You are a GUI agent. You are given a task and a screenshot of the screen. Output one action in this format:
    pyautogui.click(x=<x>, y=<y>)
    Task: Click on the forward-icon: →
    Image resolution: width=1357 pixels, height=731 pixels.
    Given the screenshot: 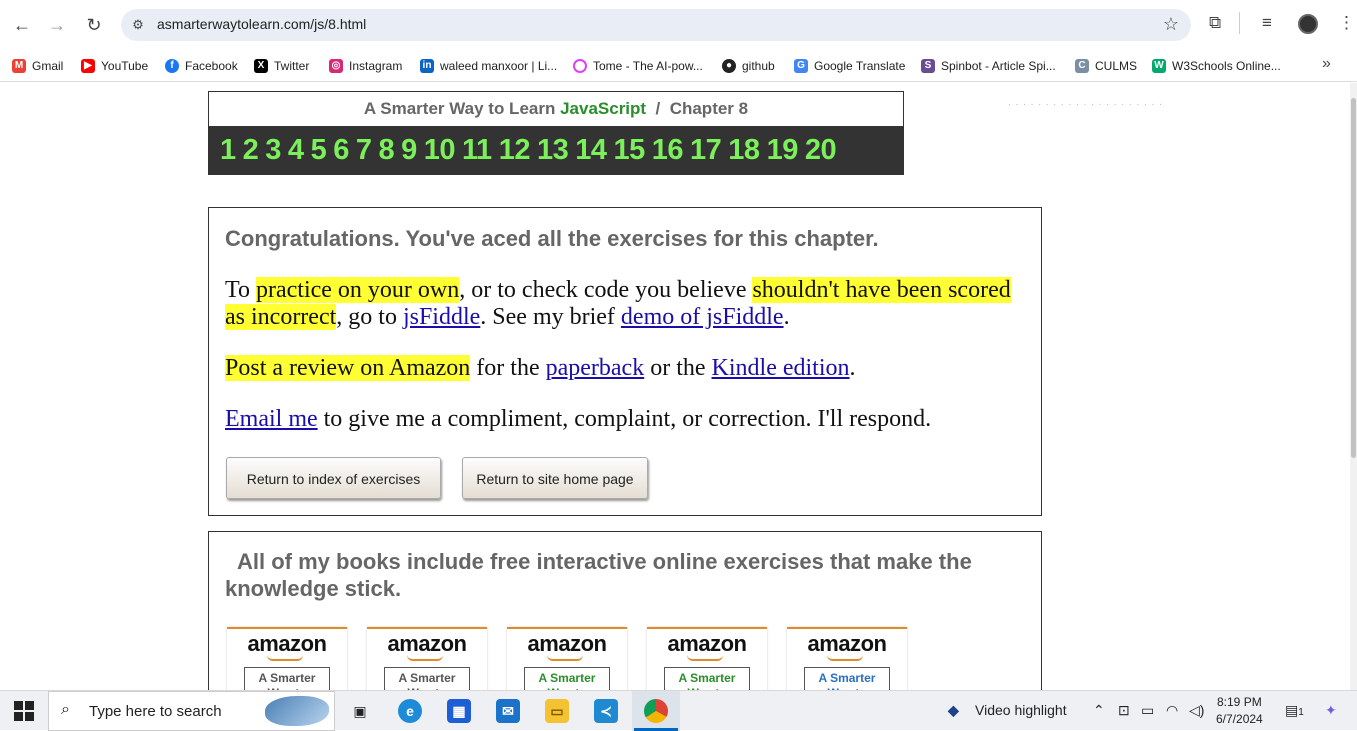 What is the action you would take?
    pyautogui.click(x=57, y=25)
    